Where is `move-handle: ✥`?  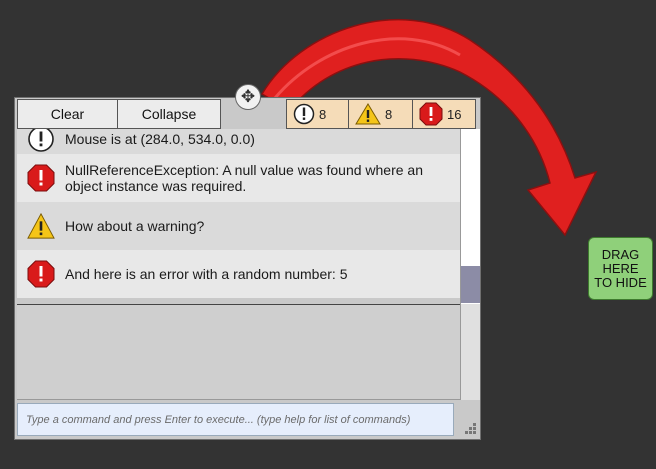
move-handle: ✥ is located at coordinates (248, 97).